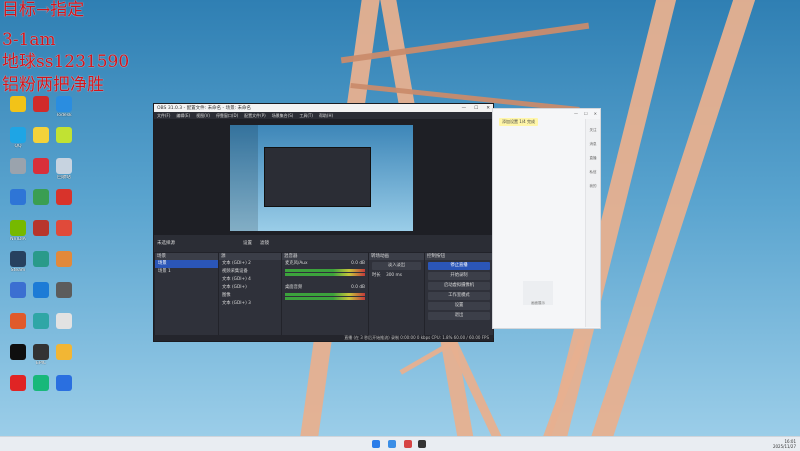  What do you see at coordinates (283, 116) in the screenshot?
I see `menu-scene-collection: 场景集合(S)` at bounding box center [283, 116].